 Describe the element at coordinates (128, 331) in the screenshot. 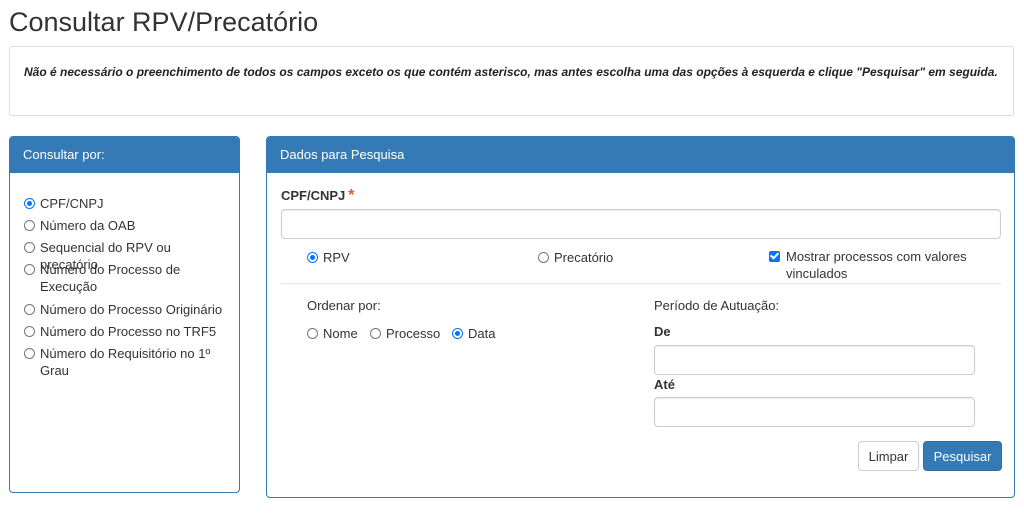

I see `option-label: Número do Processo no TRF5` at that location.